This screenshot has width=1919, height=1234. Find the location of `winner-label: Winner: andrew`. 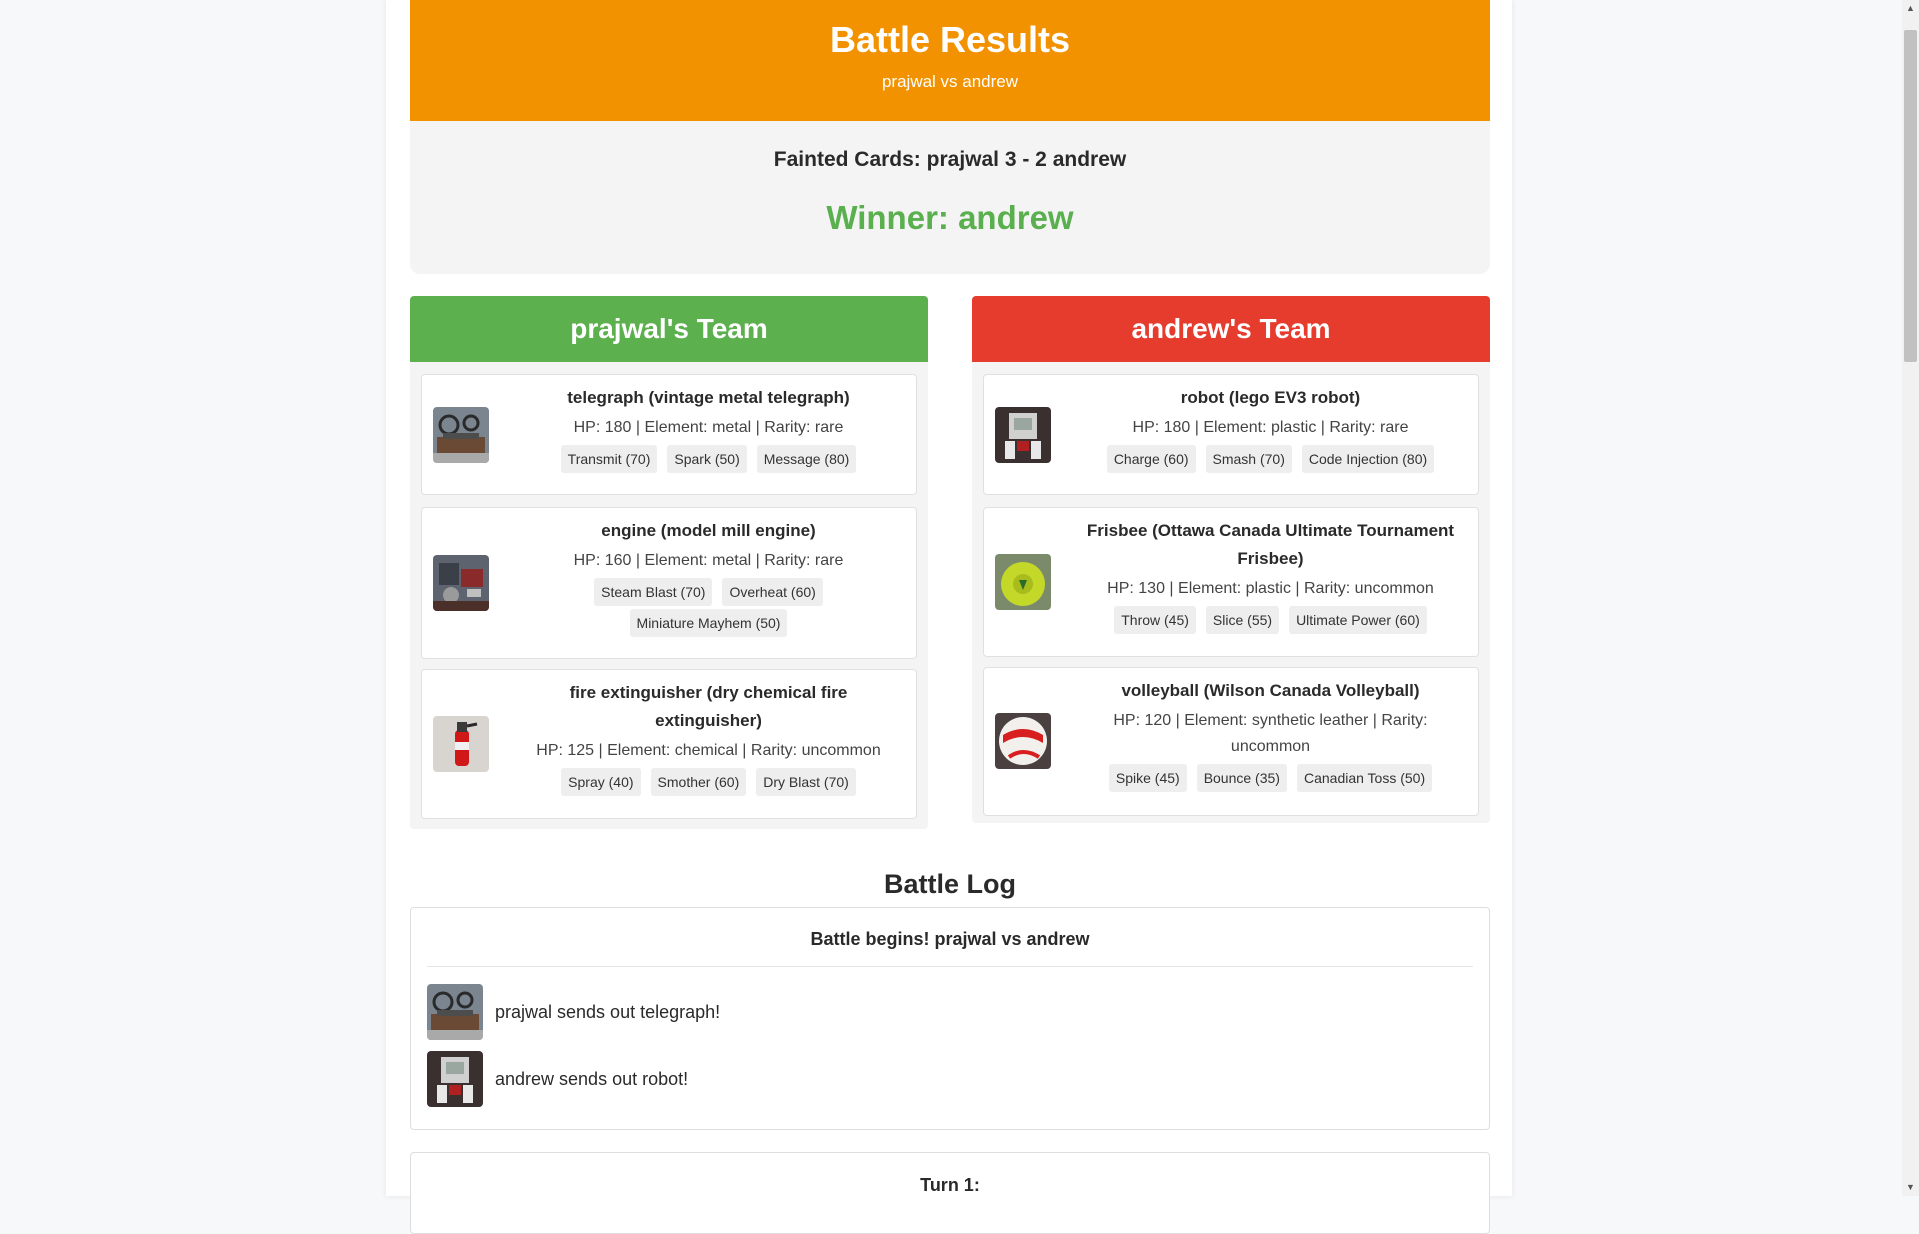

winner-label: Winner: andrew is located at coordinates (950, 217).